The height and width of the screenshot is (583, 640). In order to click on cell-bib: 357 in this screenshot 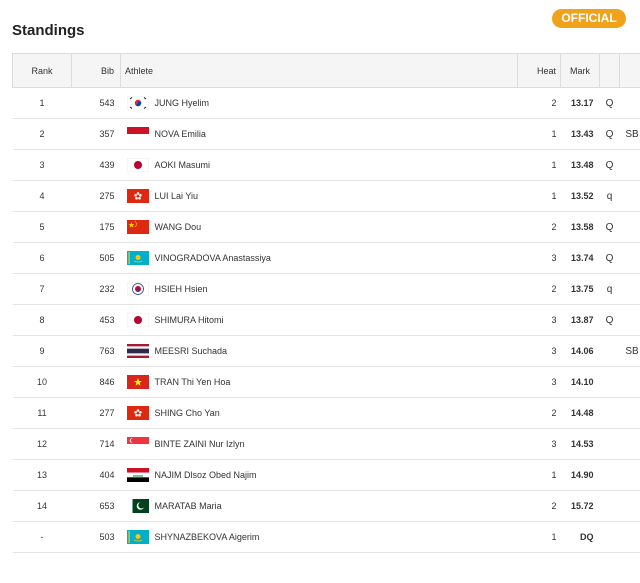, I will do `click(107, 134)`.